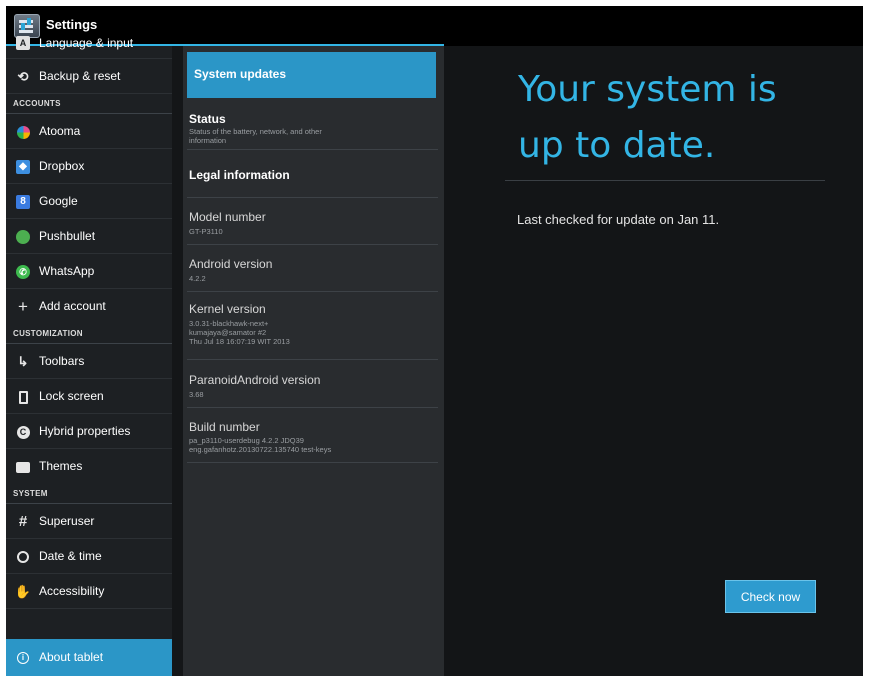  I want to click on about-row-legal-information: Legal information, so click(313, 174).